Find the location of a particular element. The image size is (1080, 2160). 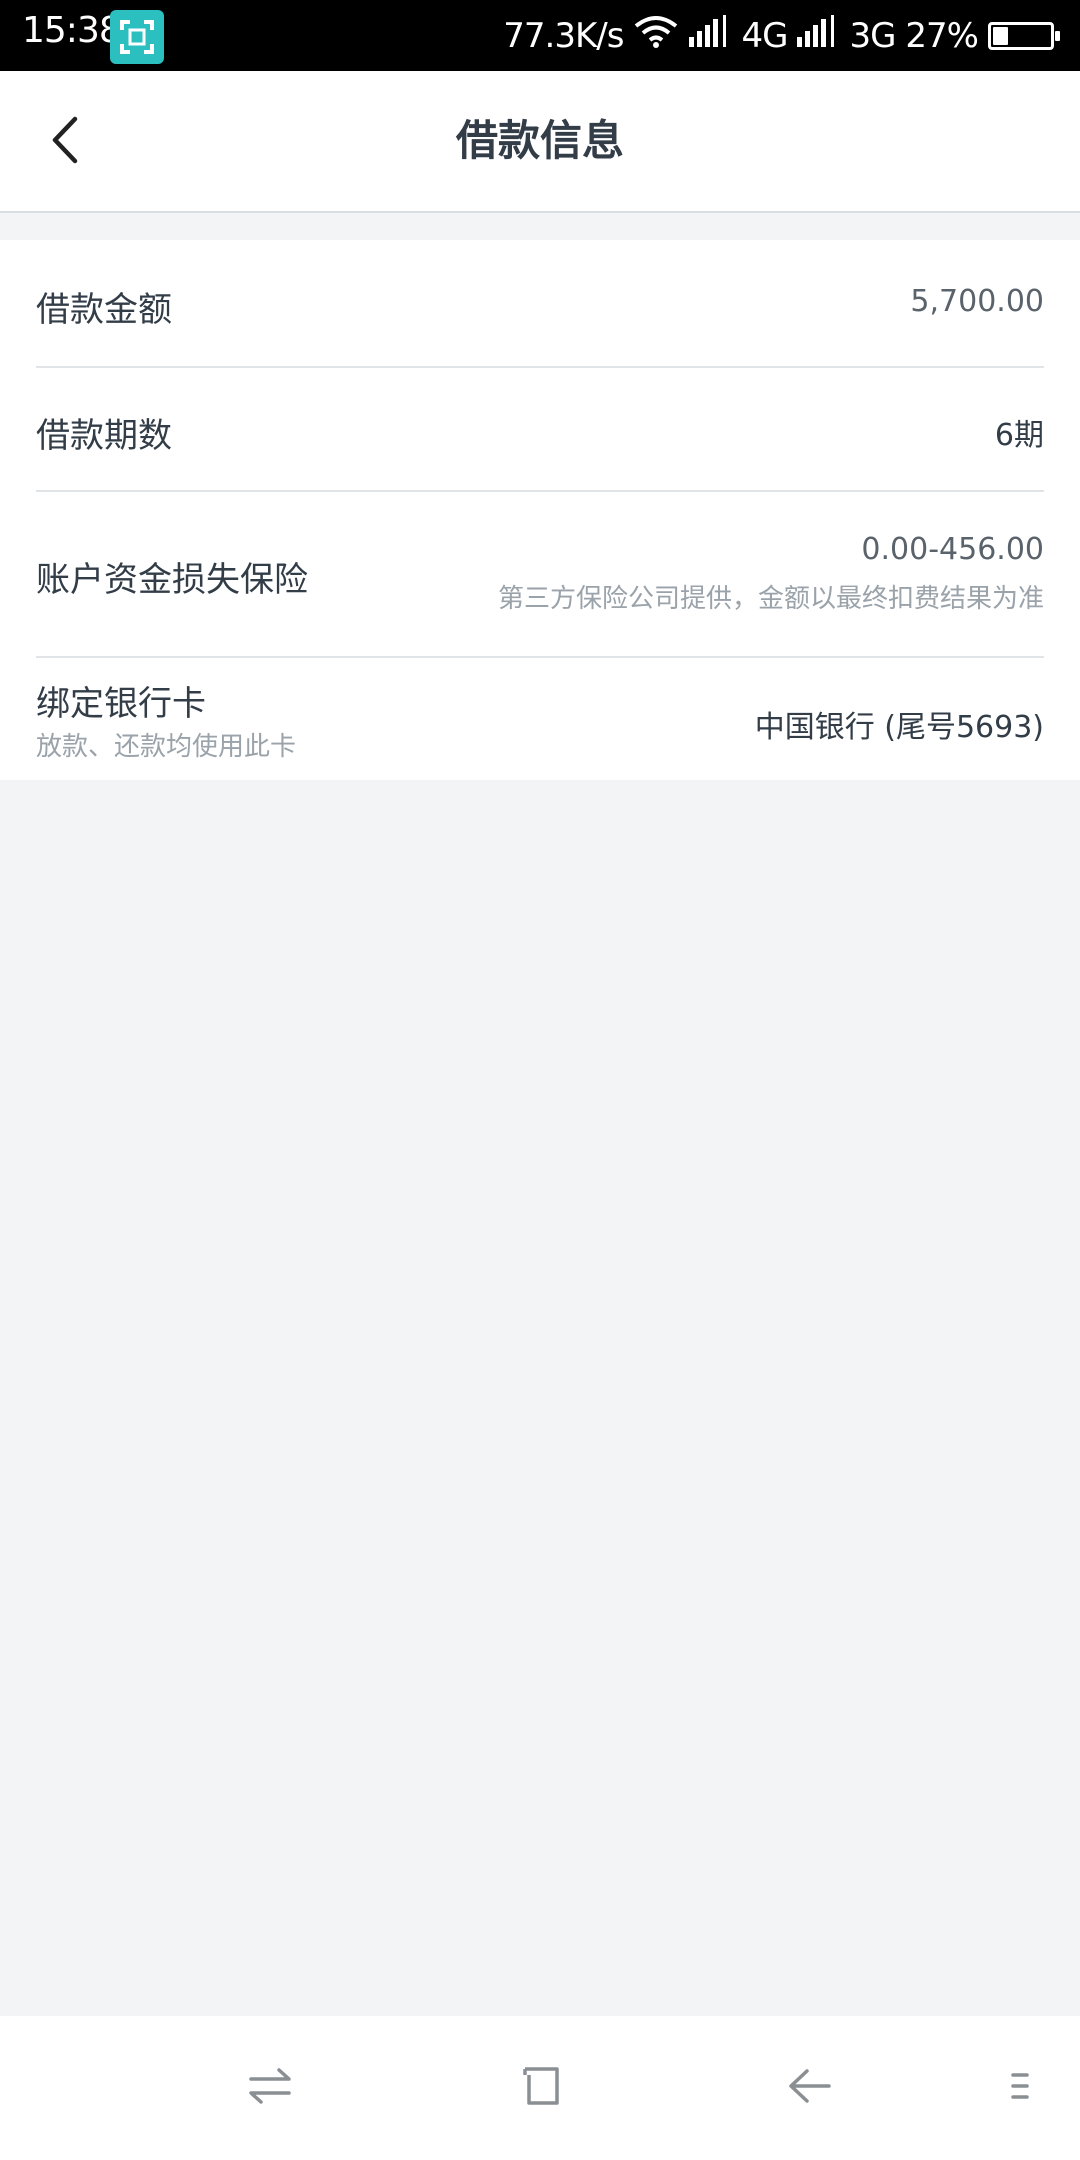

network-type-2: 3G is located at coordinates (872, 35).